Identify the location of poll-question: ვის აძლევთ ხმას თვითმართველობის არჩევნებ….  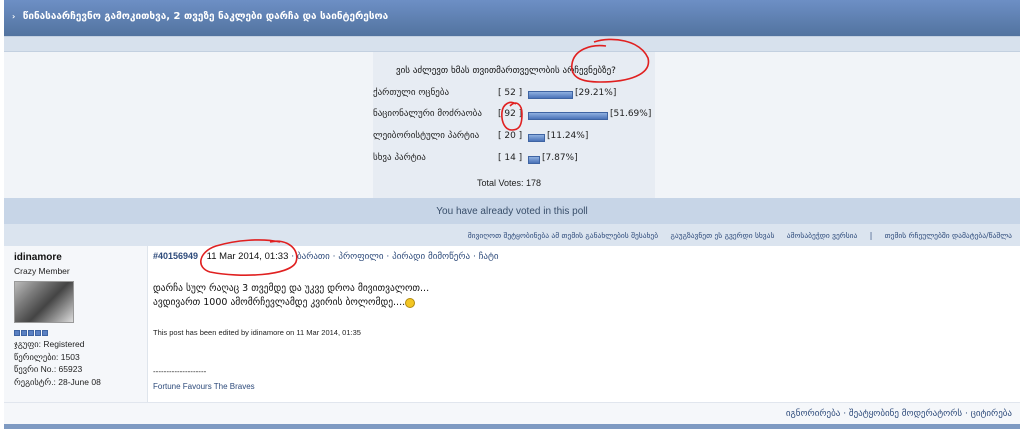
(506, 71).